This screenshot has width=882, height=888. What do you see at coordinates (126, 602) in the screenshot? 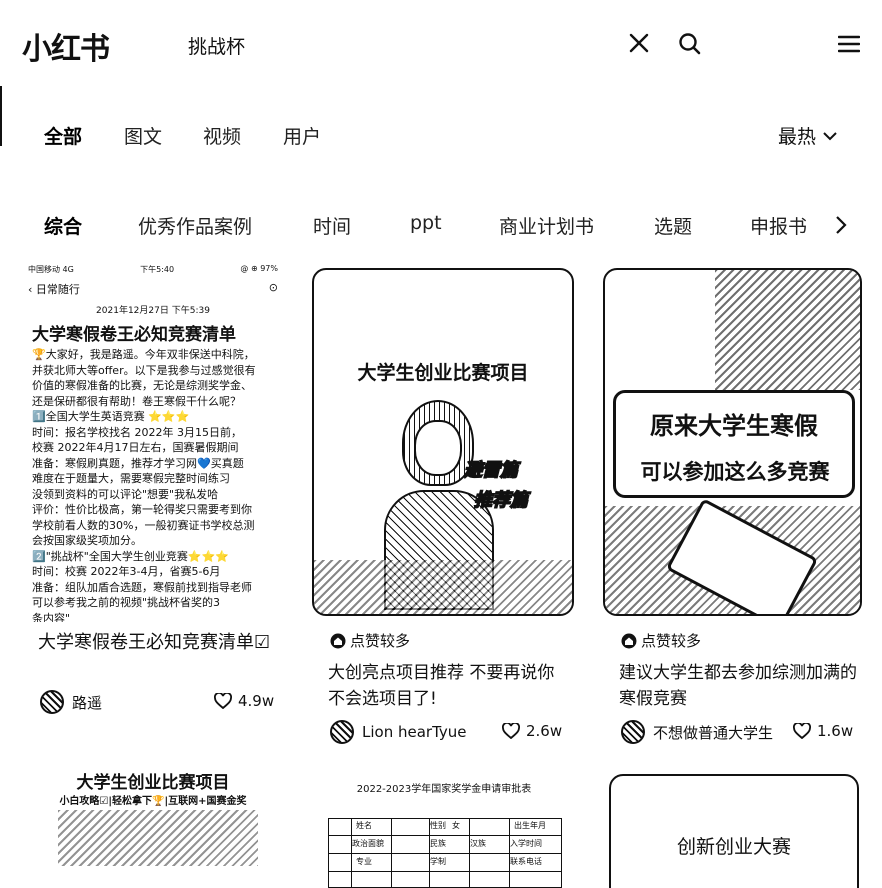
I see `cover-line: 可以参考我之前的视频"挑战杯省奖的3` at bounding box center [126, 602].